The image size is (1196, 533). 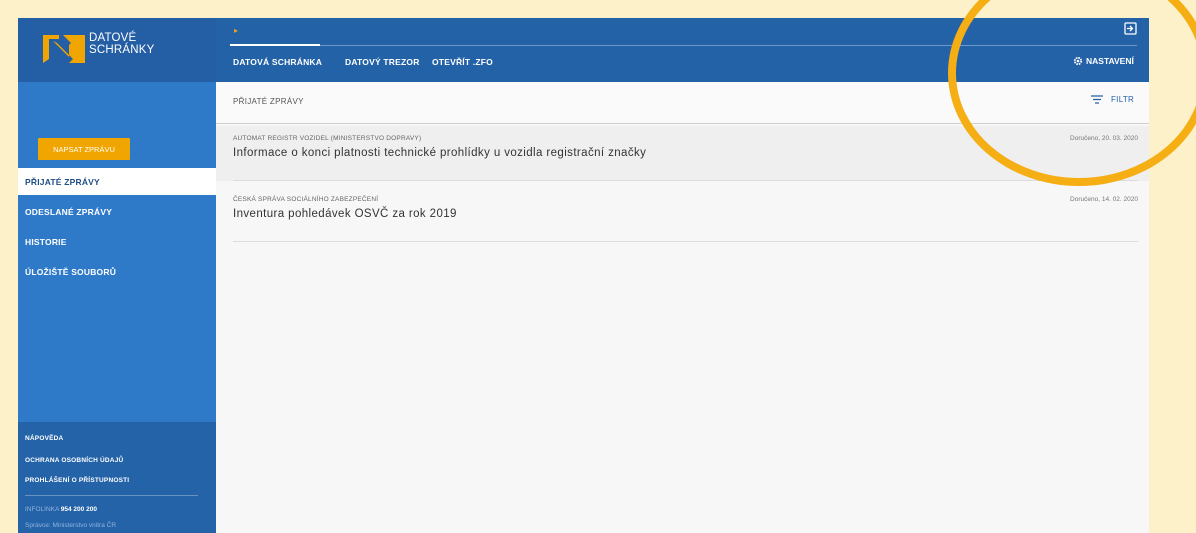 I want to click on tab-otevrit-zfo: OTEVŘÍT .ZFO, so click(x=462, y=62).